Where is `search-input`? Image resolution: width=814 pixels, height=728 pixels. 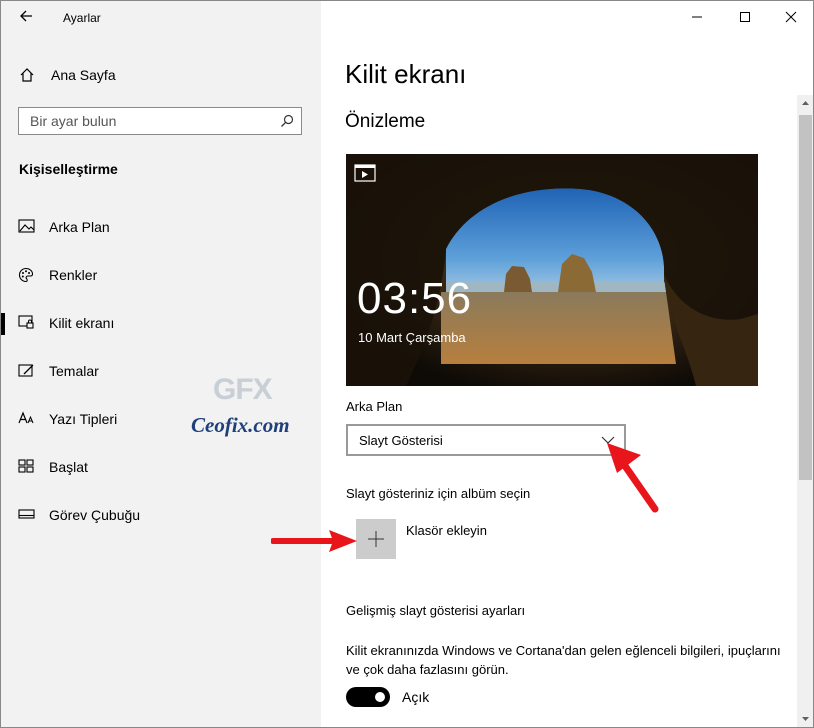 search-input is located at coordinates (146, 121).